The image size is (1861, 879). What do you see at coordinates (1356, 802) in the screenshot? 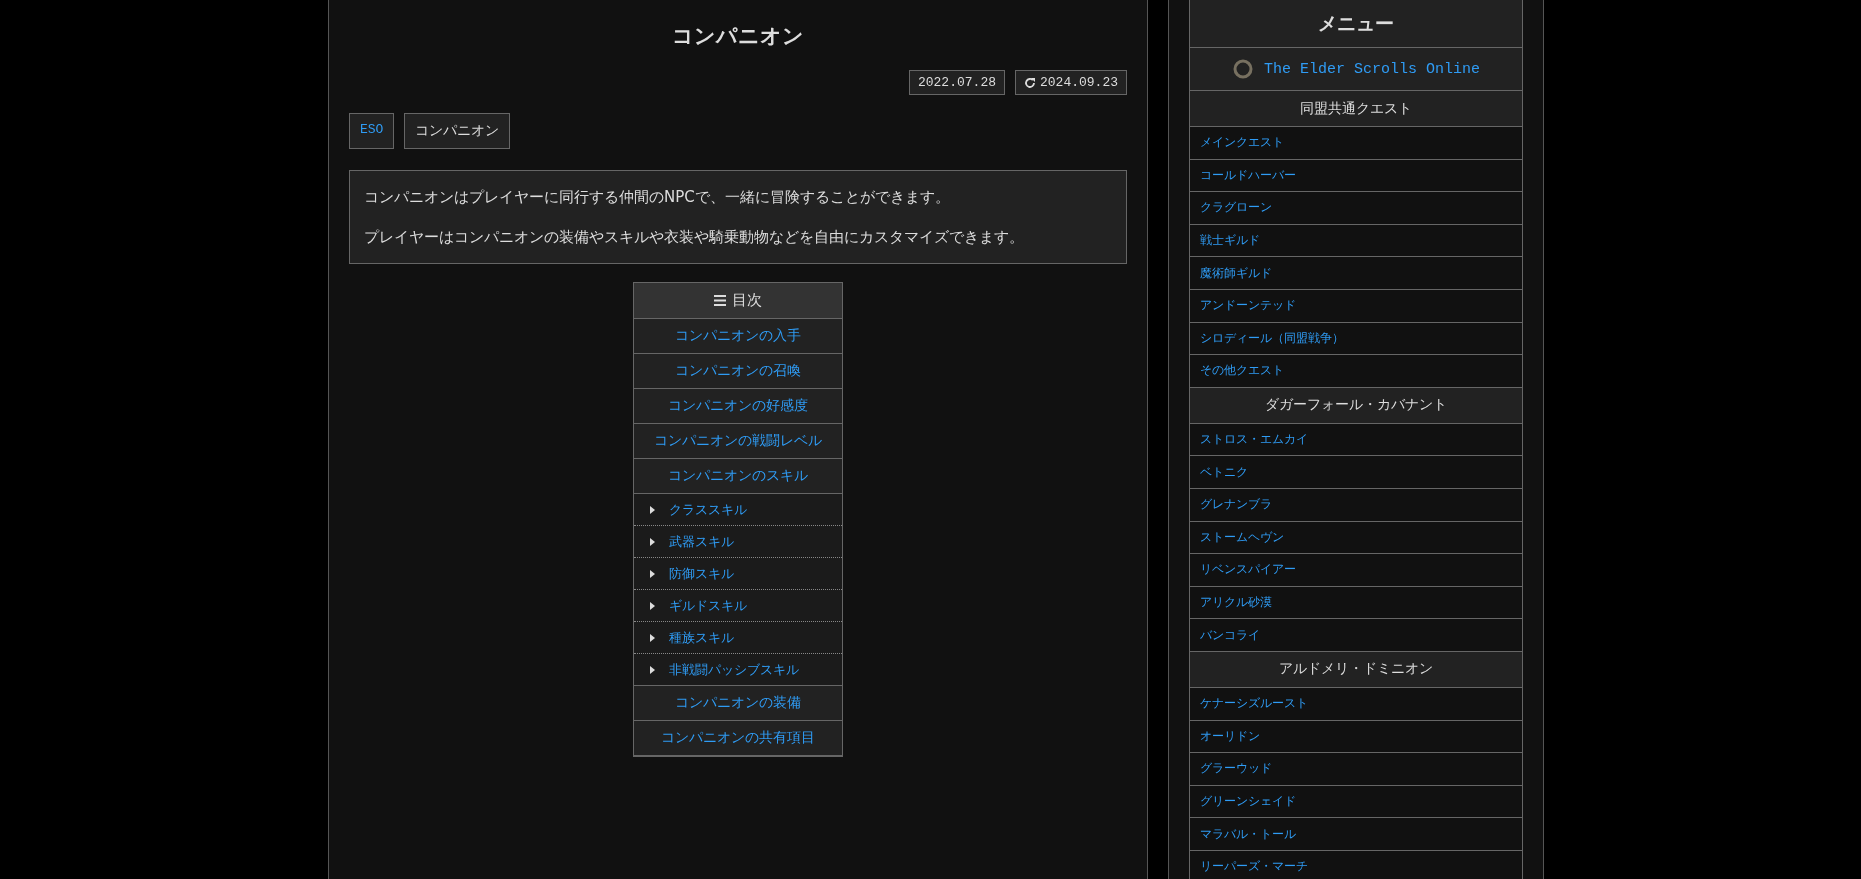
I see `menu-link: グリーンシェイド` at bounding box center [1356, 802].